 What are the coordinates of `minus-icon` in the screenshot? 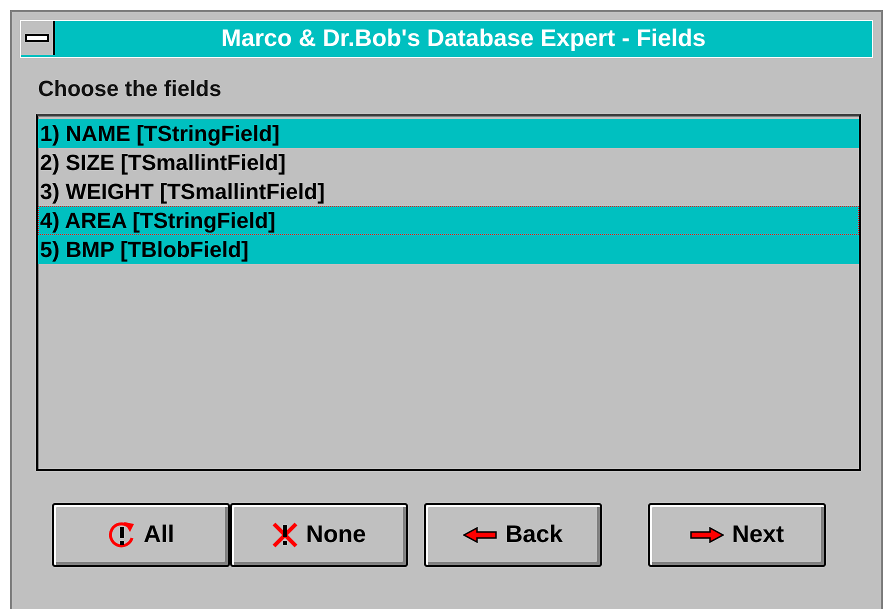 It's located at (37, 38).